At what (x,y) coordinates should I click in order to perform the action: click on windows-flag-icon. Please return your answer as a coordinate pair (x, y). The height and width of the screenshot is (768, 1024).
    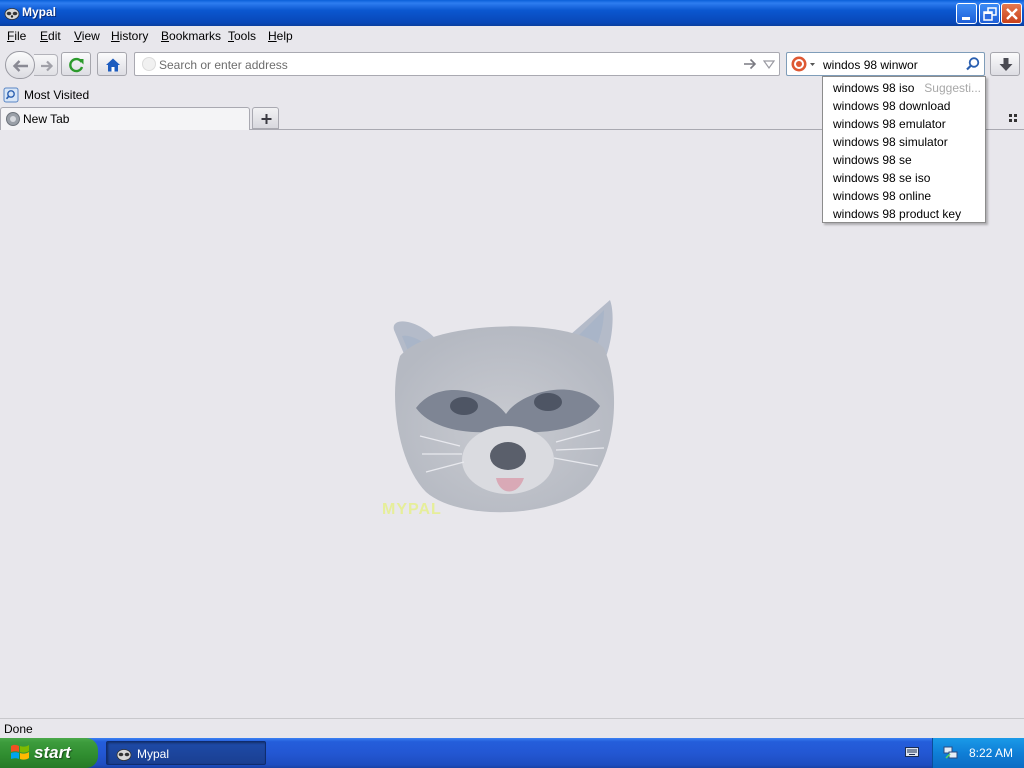
    Looking at the image, I should click on (20, 752).